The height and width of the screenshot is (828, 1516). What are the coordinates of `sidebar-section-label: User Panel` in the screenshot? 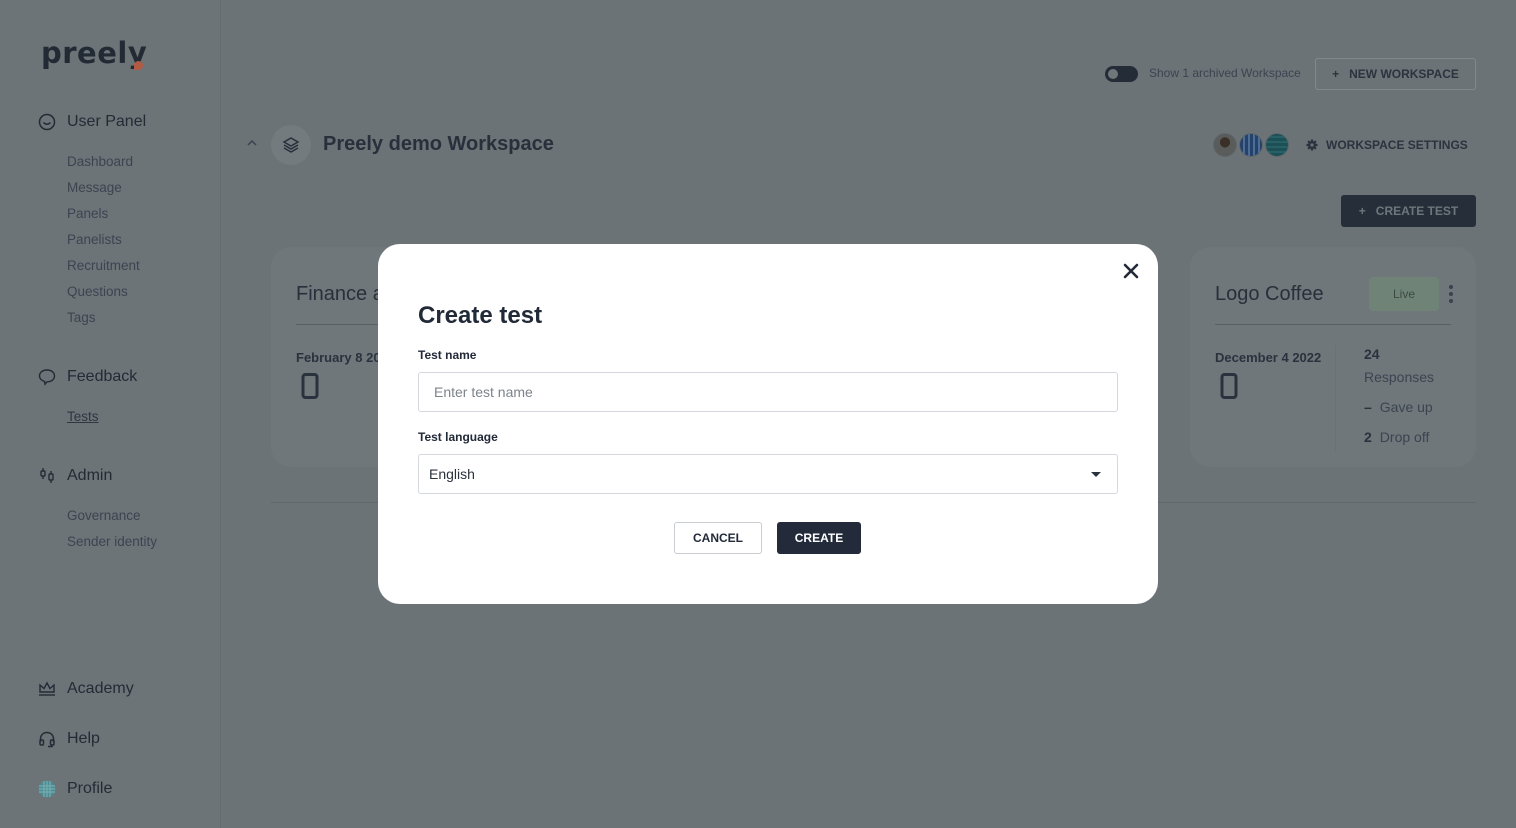 It's located at (107, 121).